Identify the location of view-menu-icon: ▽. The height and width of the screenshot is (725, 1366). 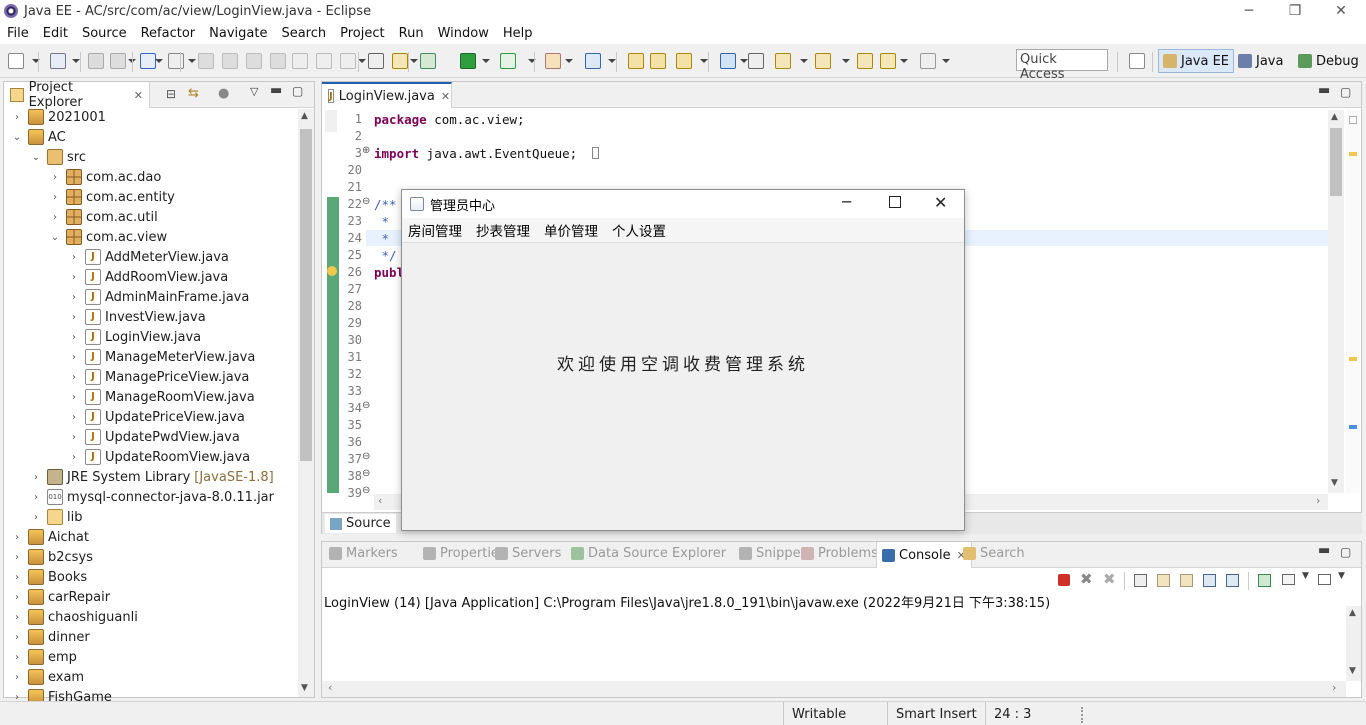
(254, 91).